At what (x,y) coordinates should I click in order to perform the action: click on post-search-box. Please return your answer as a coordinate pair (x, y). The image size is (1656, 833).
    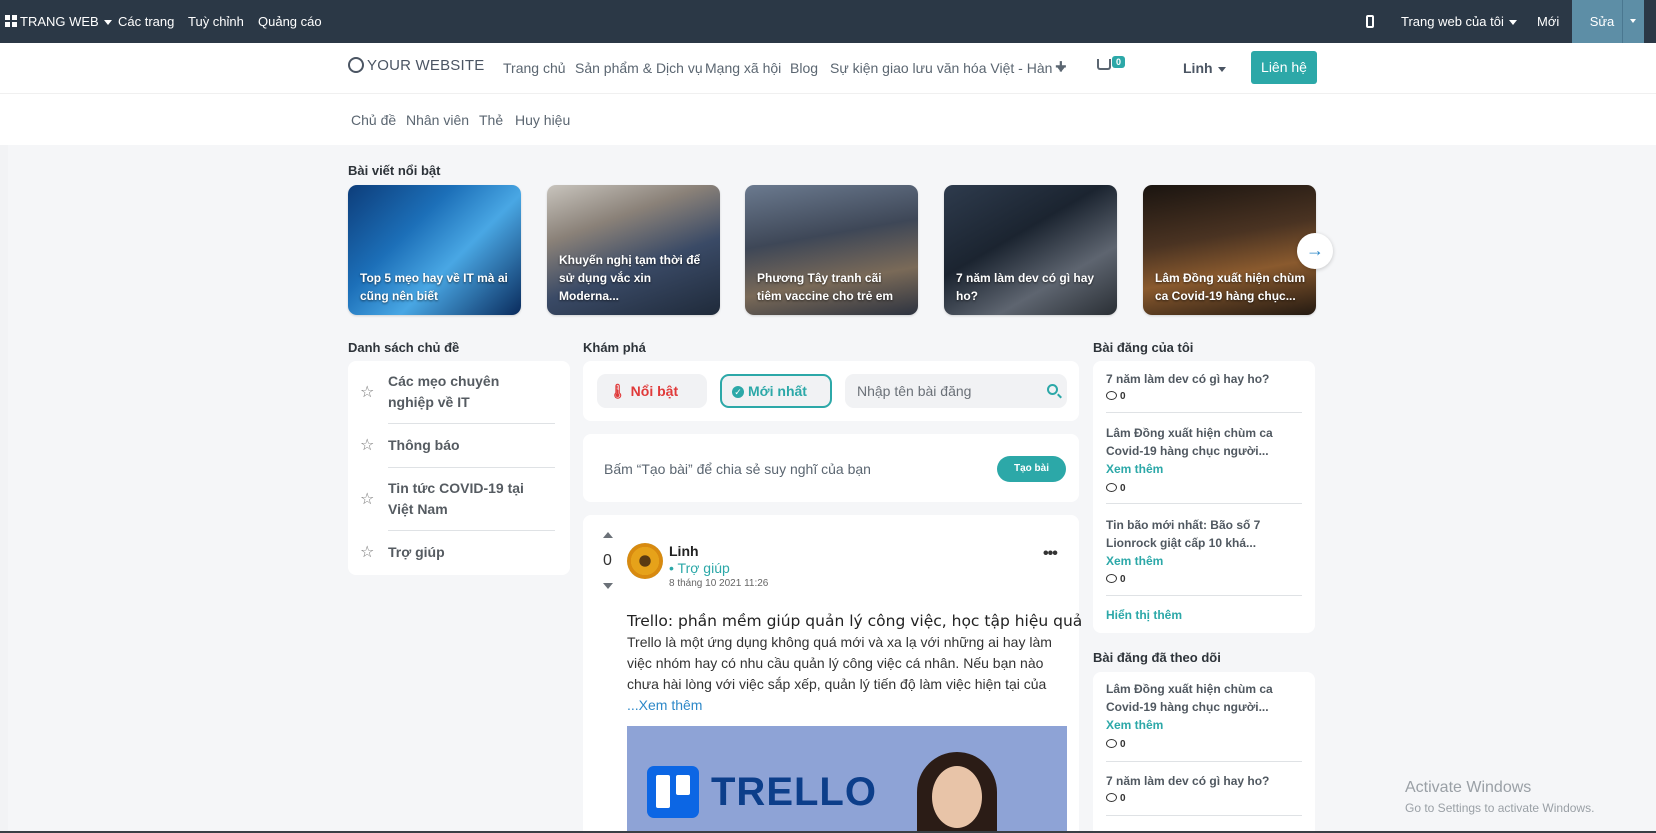
    Looking at the image, I should click on (956, 391).